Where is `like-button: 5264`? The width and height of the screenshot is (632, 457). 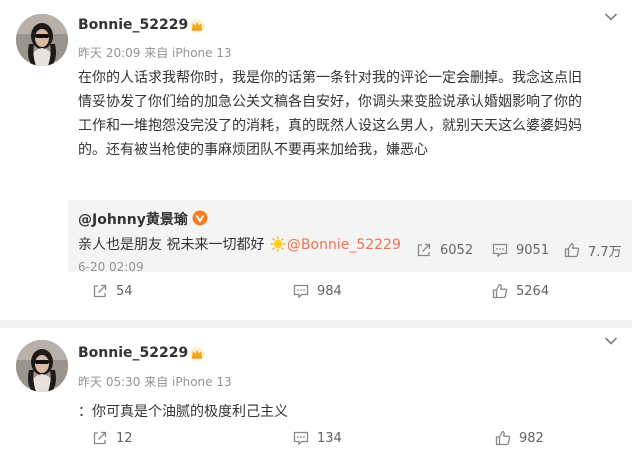
like-button: 5264 is located at coordinates (520, 291).